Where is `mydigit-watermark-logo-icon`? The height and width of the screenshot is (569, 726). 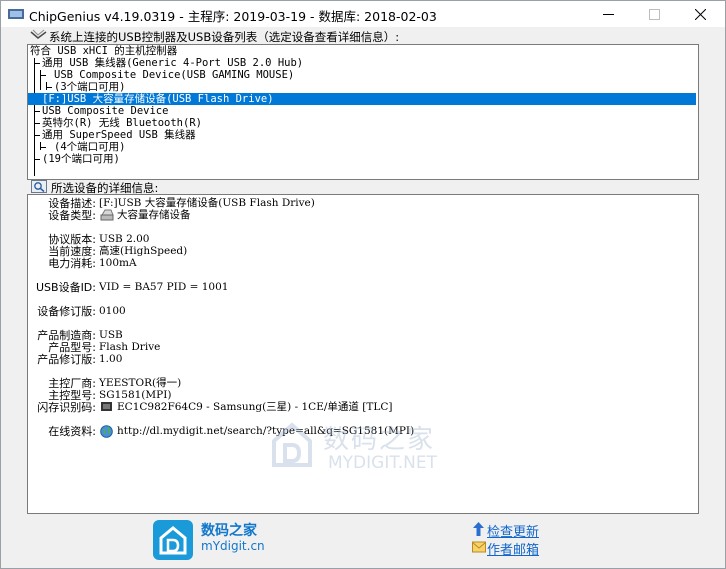
mydigit-watermark-logo-icon is located at coordinates (292, 444).